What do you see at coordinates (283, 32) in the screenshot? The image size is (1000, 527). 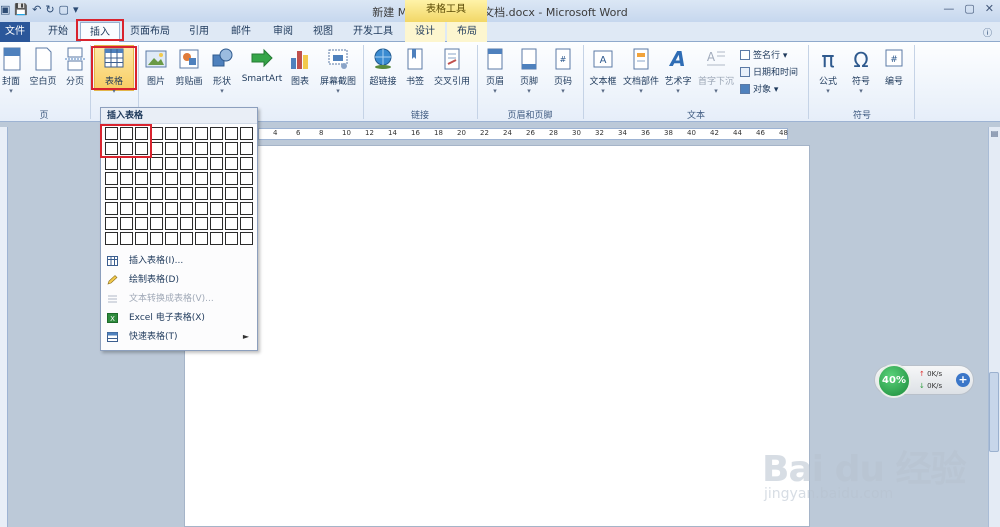 I see `tab-review: 审阅` at bounding box center [283, 32].